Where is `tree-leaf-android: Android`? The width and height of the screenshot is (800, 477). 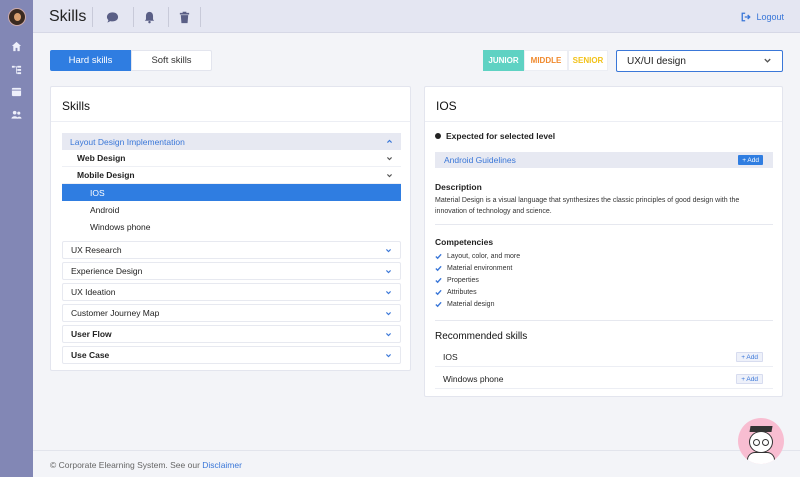
tree-leaf-android: Android is located at coordinates (231, 209).